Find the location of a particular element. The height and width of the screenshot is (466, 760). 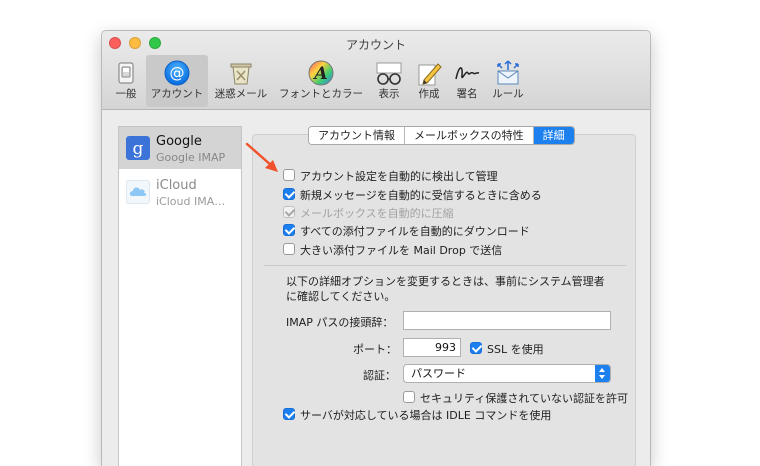

toolbar-general-label: 一般 is located at coordinates (126, 94).